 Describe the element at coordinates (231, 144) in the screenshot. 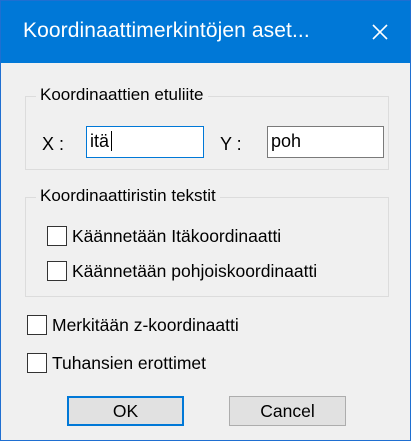

I see `y-label: Y :` at that location.